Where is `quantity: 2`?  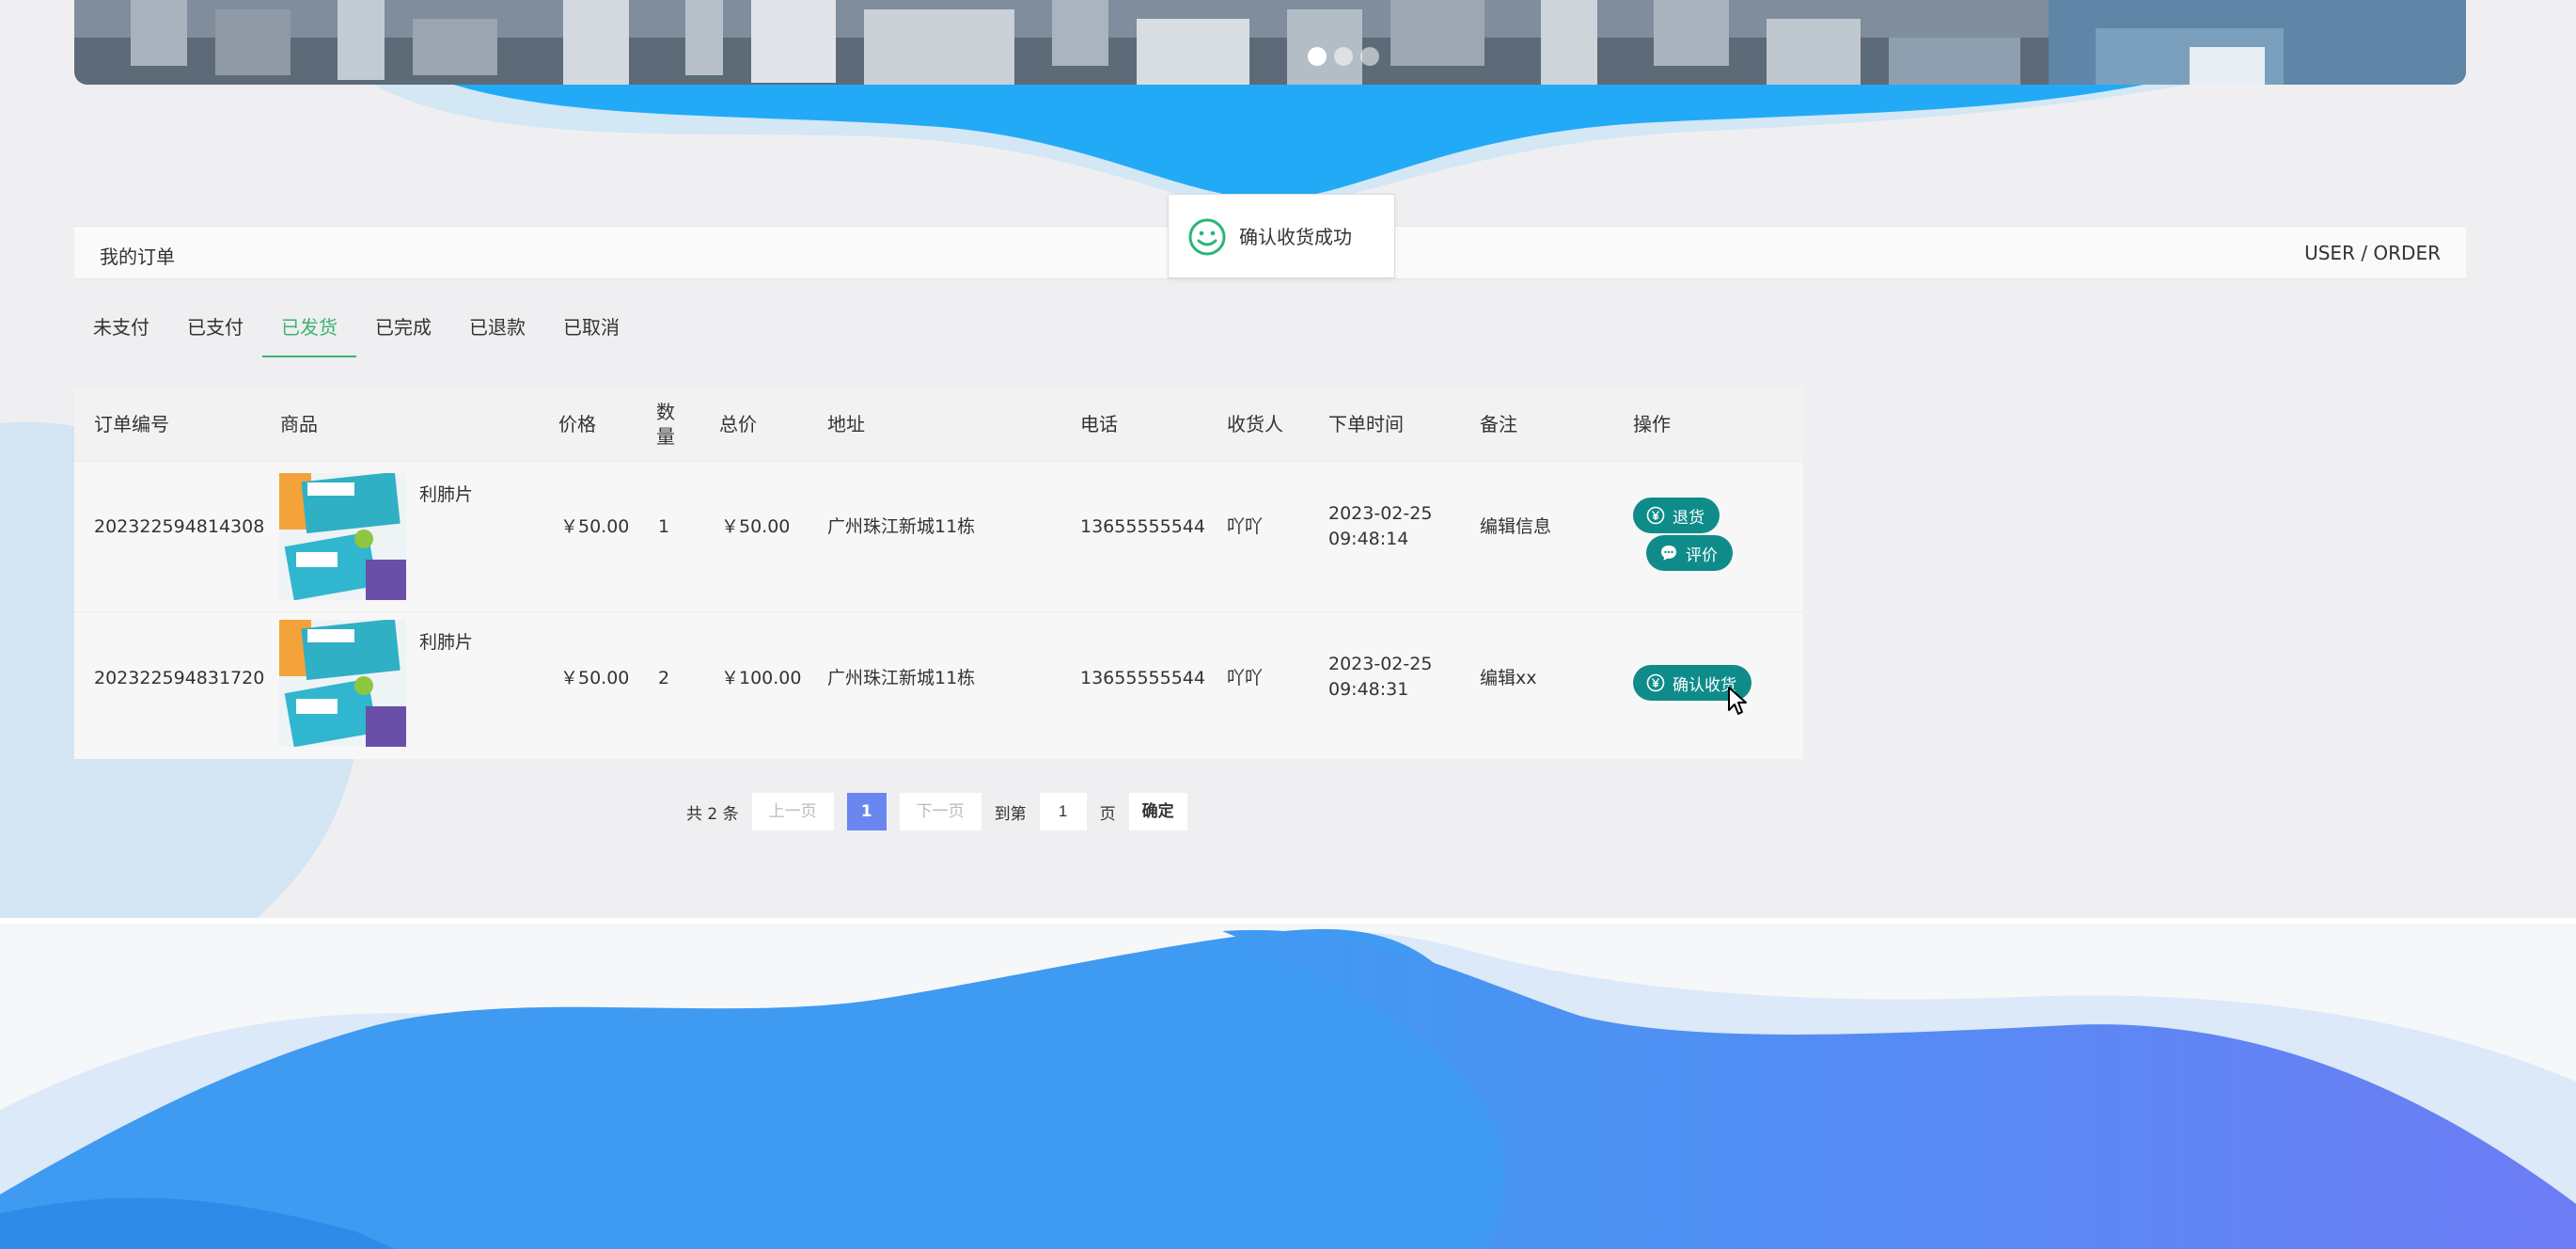 quantity: 2 is located at coordinates (664, 678).